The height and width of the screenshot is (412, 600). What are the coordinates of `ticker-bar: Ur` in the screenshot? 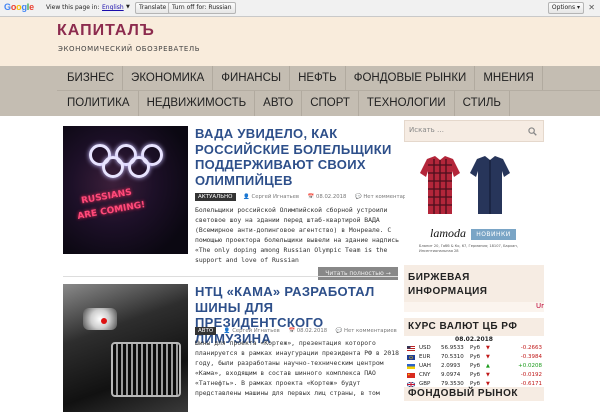 It's located at (474, 307).